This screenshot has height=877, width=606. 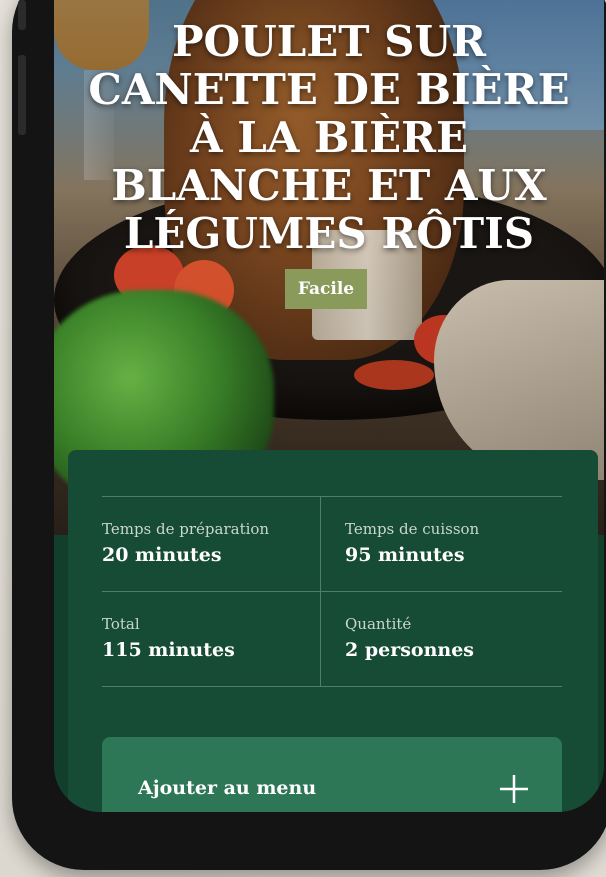 What do you see at coordinates (121, 624) in the screenshot?
I see `total-time-label: Total` at bounding box center [121, 624].